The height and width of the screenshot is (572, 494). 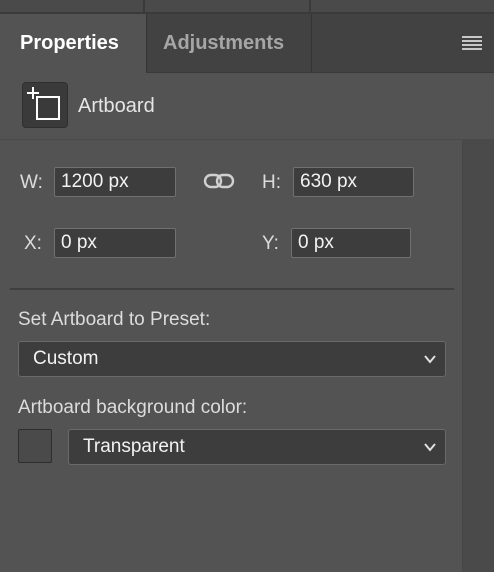 What do you see at coordinates (257, 447) in the screenshot?
I see `background-color-dropdown: Transparent` at bounding box center [257, 447].